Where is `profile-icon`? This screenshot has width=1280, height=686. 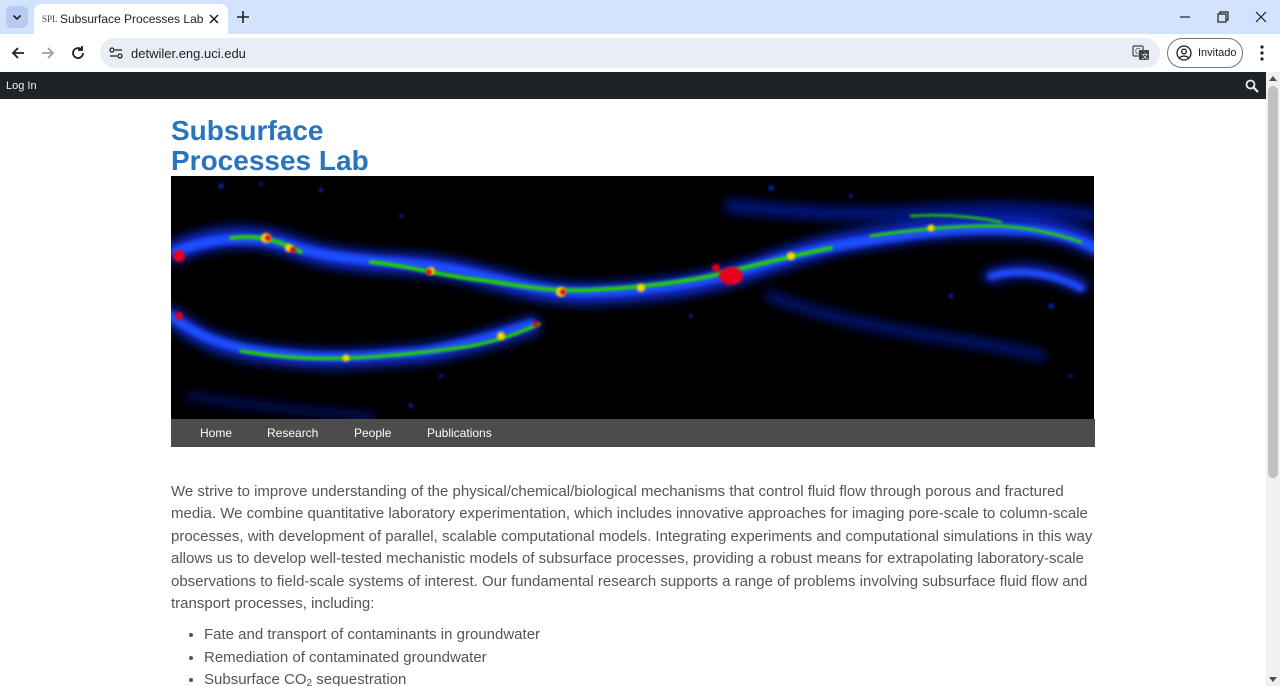 profile-icon is located at coordinates (1184, 53).